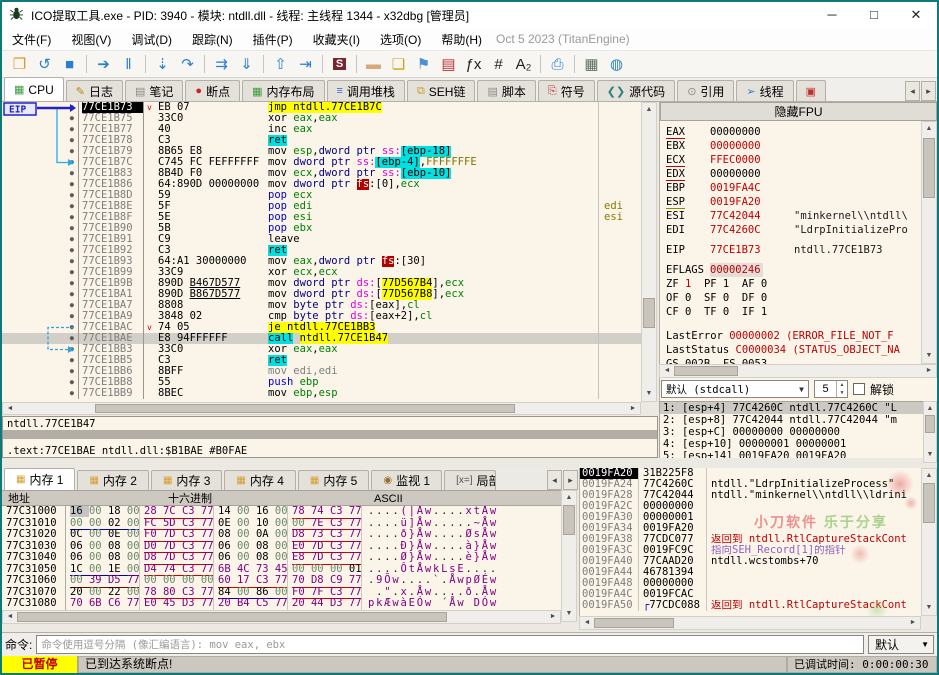  Describe the element at coordinates (333, 480) in the screenshot. I see `dump-tab-memory-5: ▦ 内存 5` at that location.